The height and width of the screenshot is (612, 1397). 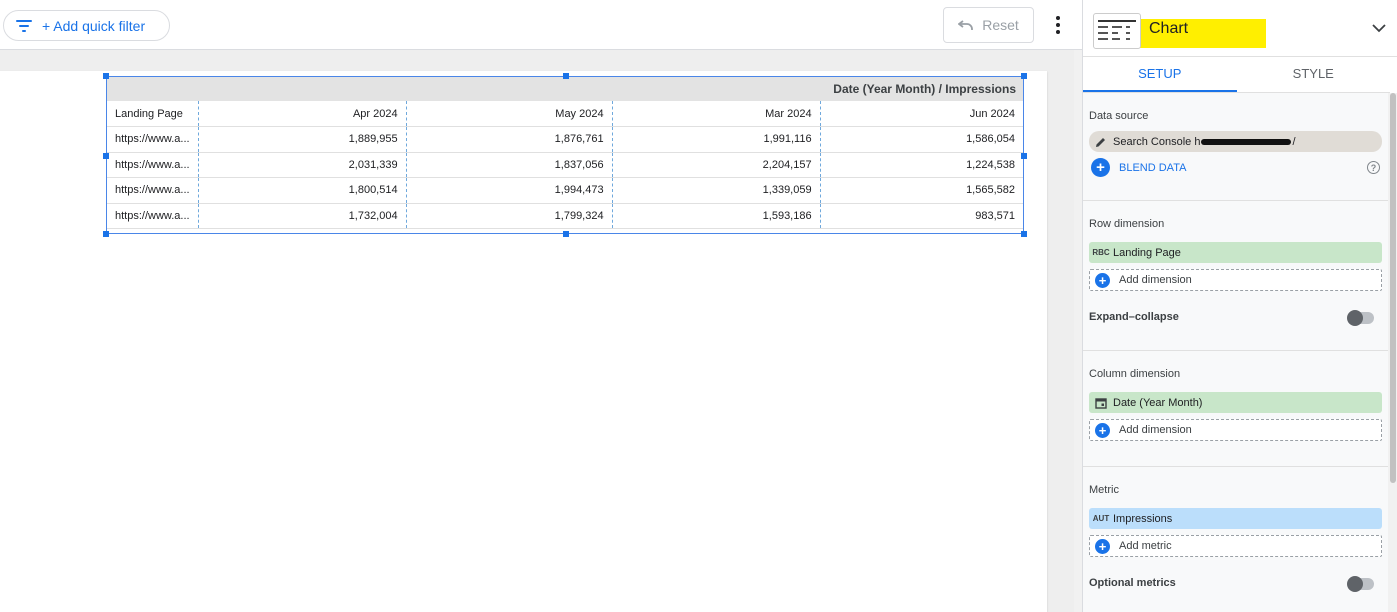 I want to click on undo-icon, so click(x=966, y=25).